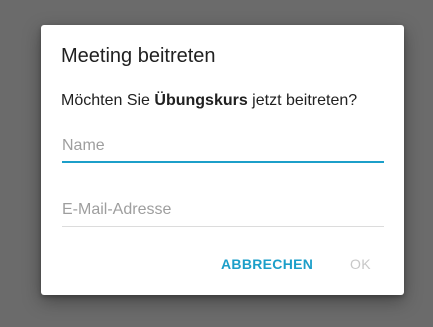 The width and height of the screenshot is (433, 327). I want to click on course-name: Übungskurs, so click(201, 100).